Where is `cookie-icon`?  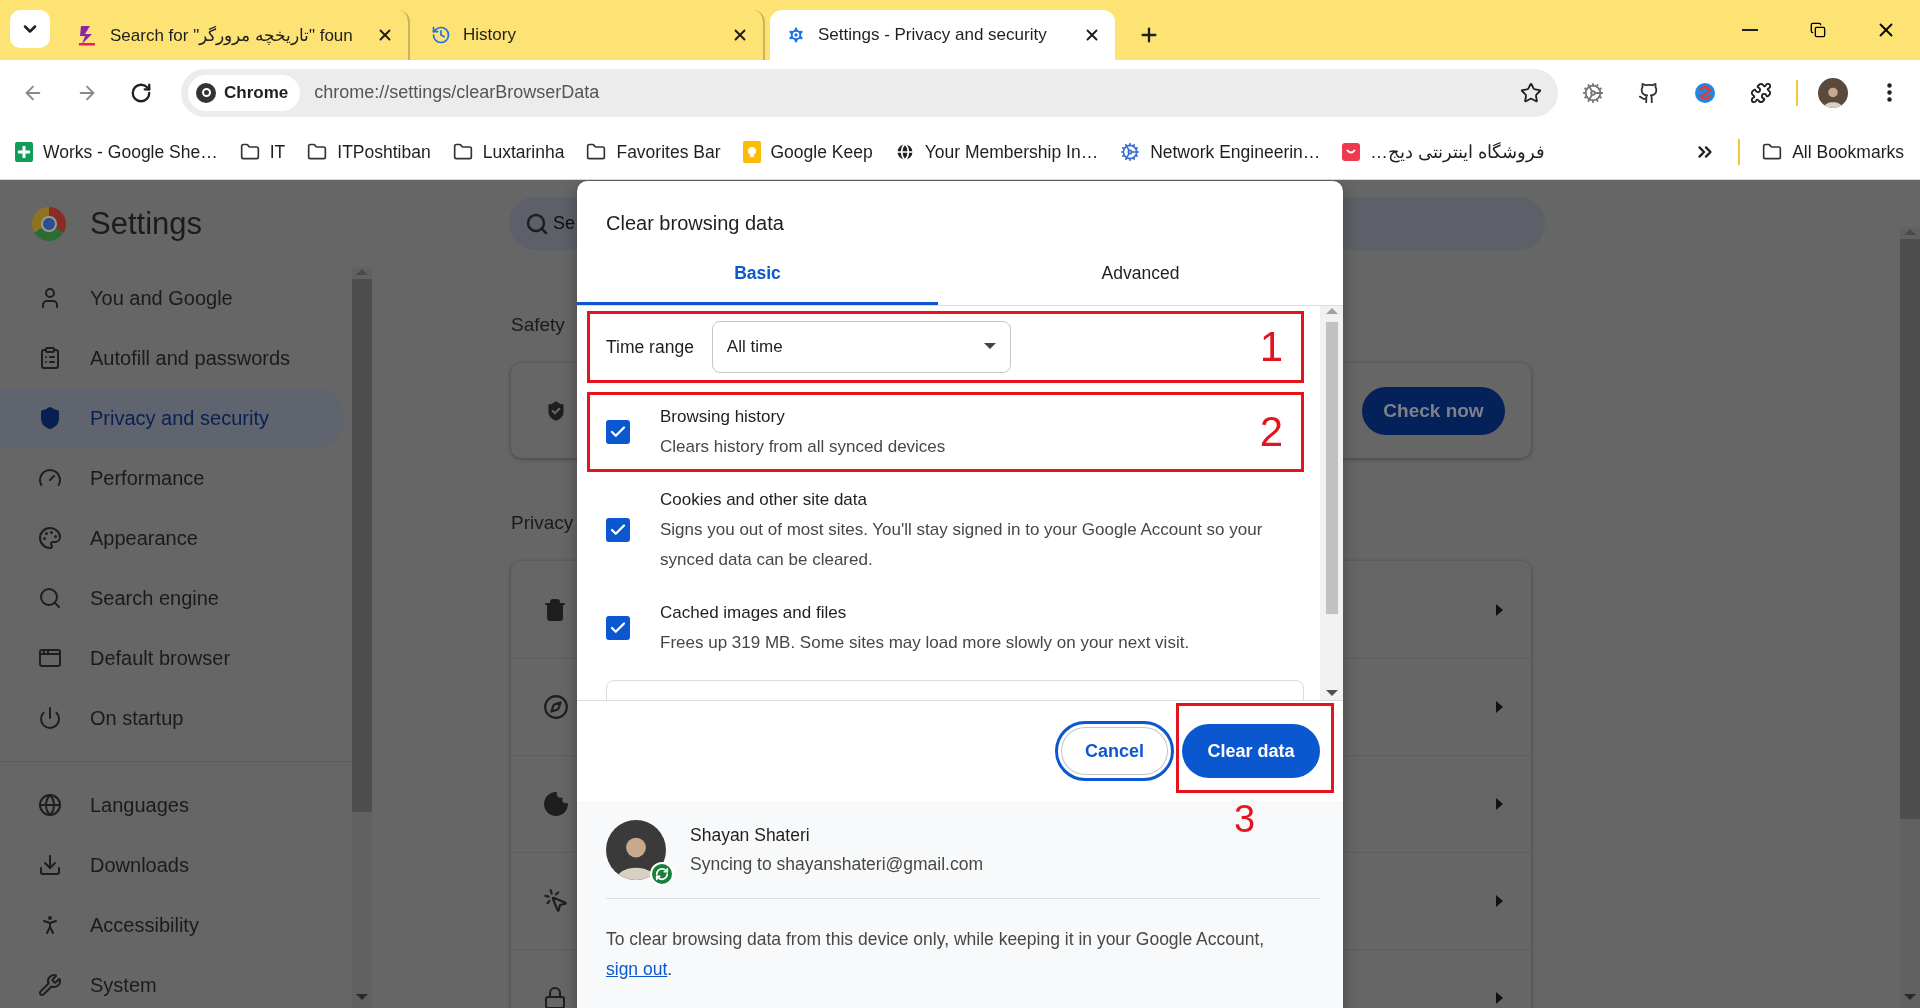 cookie-icon is located at coordinates (556, 804).